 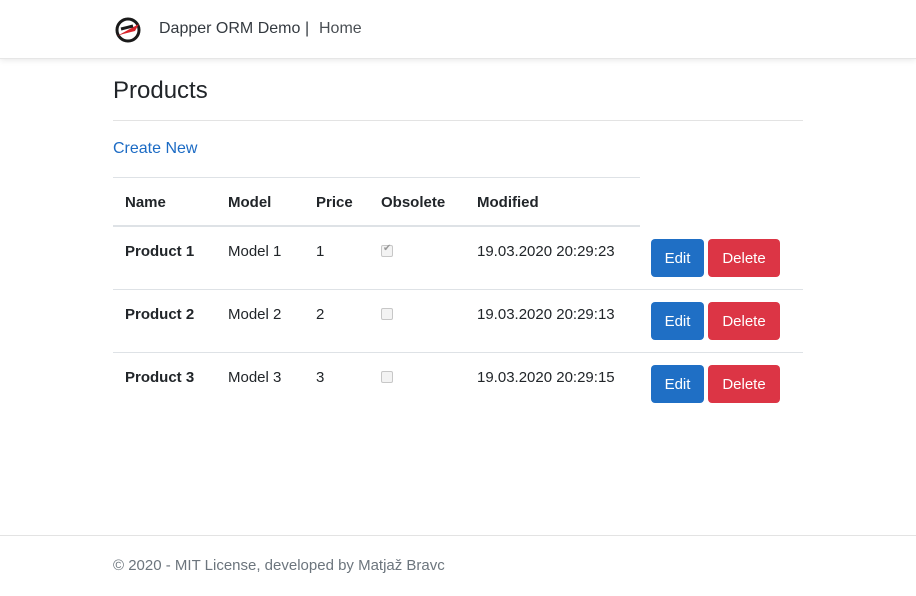 I want to click on product-price: 3, so click(x=320, y=377).